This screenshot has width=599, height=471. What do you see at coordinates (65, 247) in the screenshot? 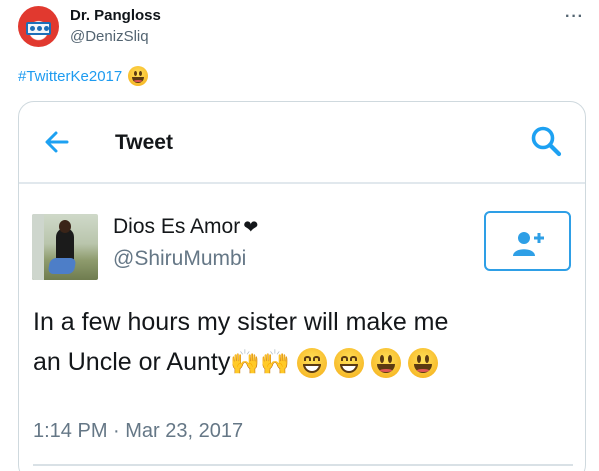
I see `inner-author-avatar` at bounding box center [65, 247].